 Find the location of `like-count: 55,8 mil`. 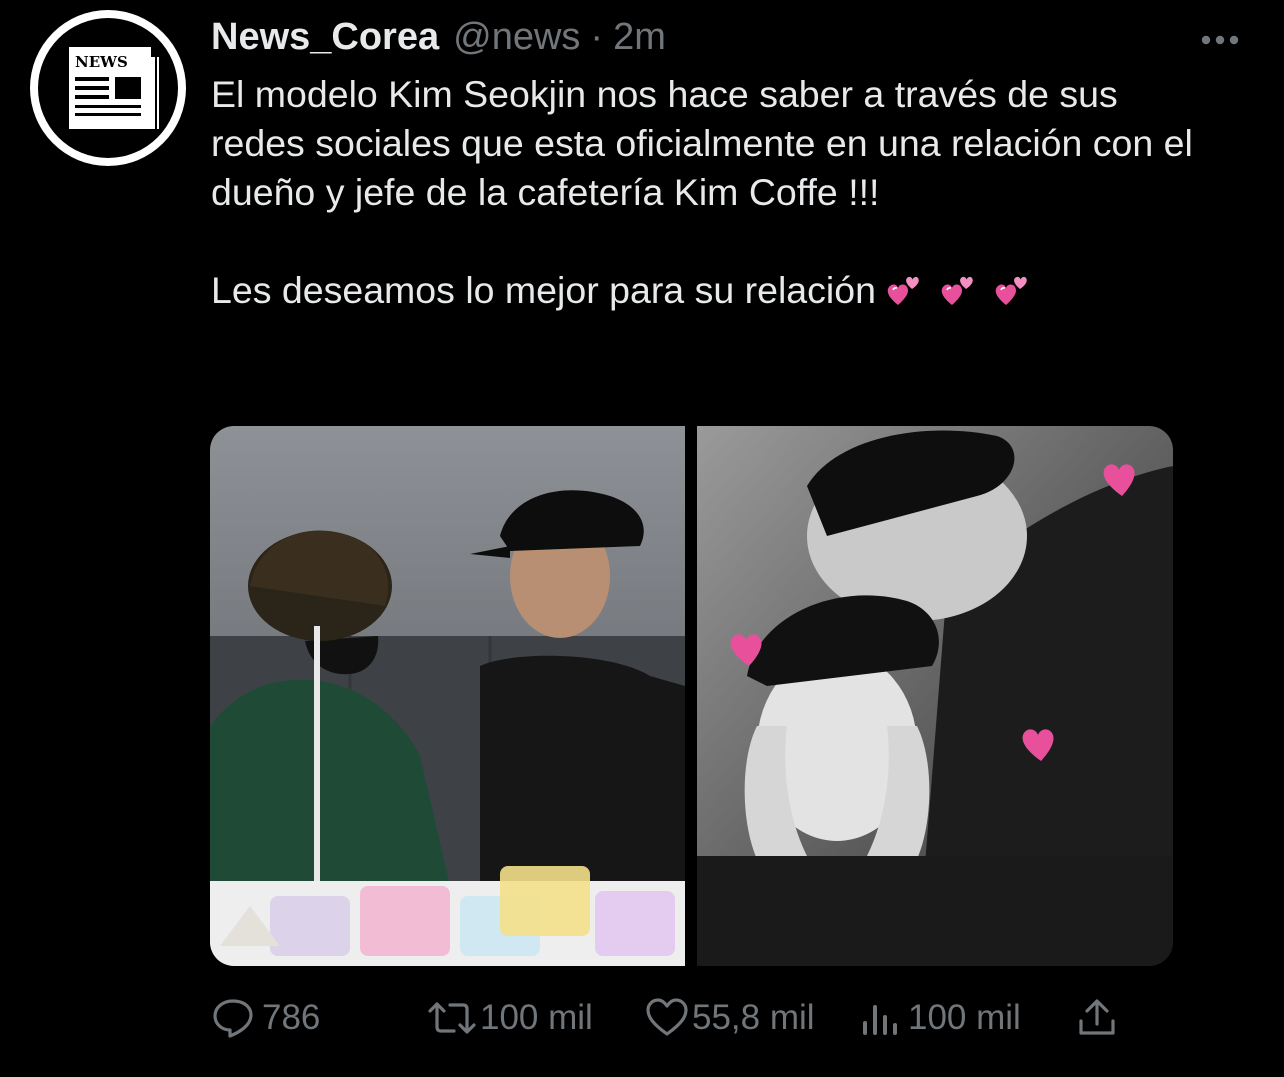

like-count: 55,8 mil is located at coordinates (753, 1017).